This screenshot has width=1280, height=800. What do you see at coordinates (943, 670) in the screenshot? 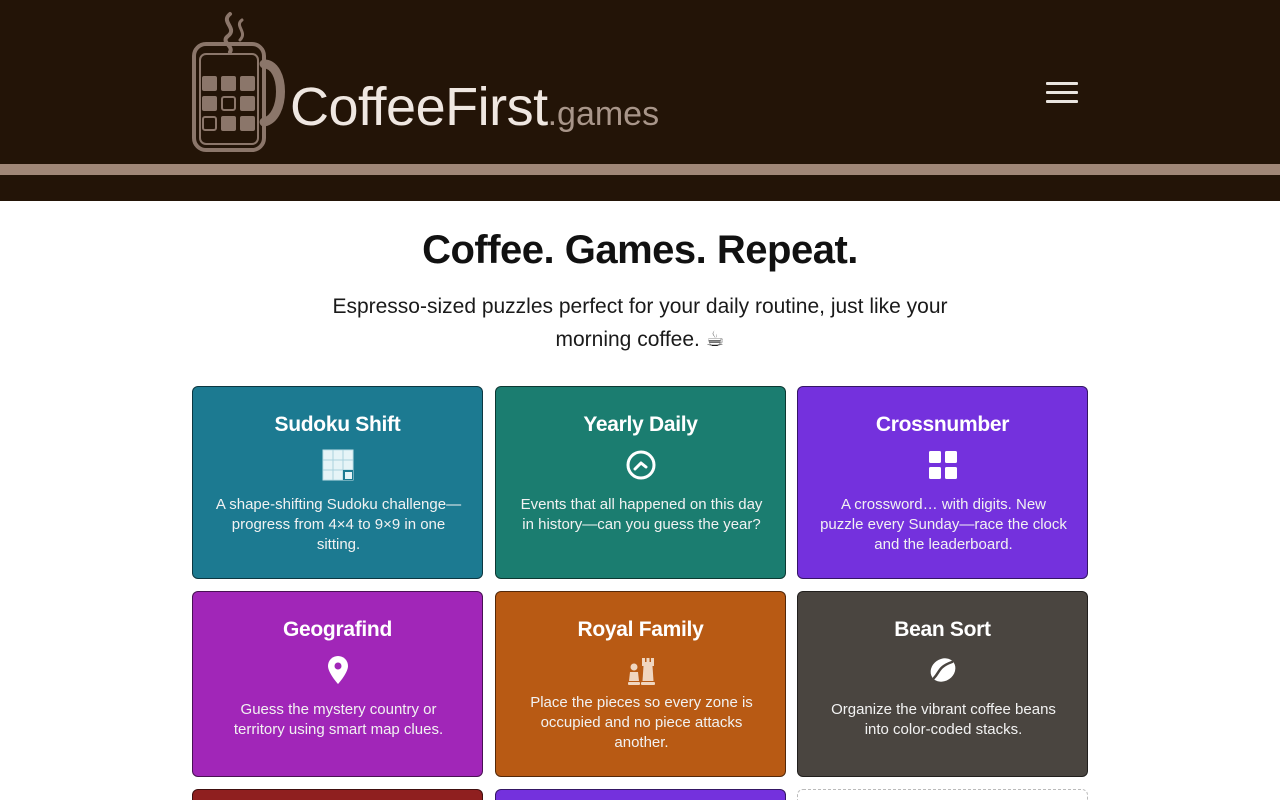
I see `coffee-bean-icon` at bounding box center [943, 670].